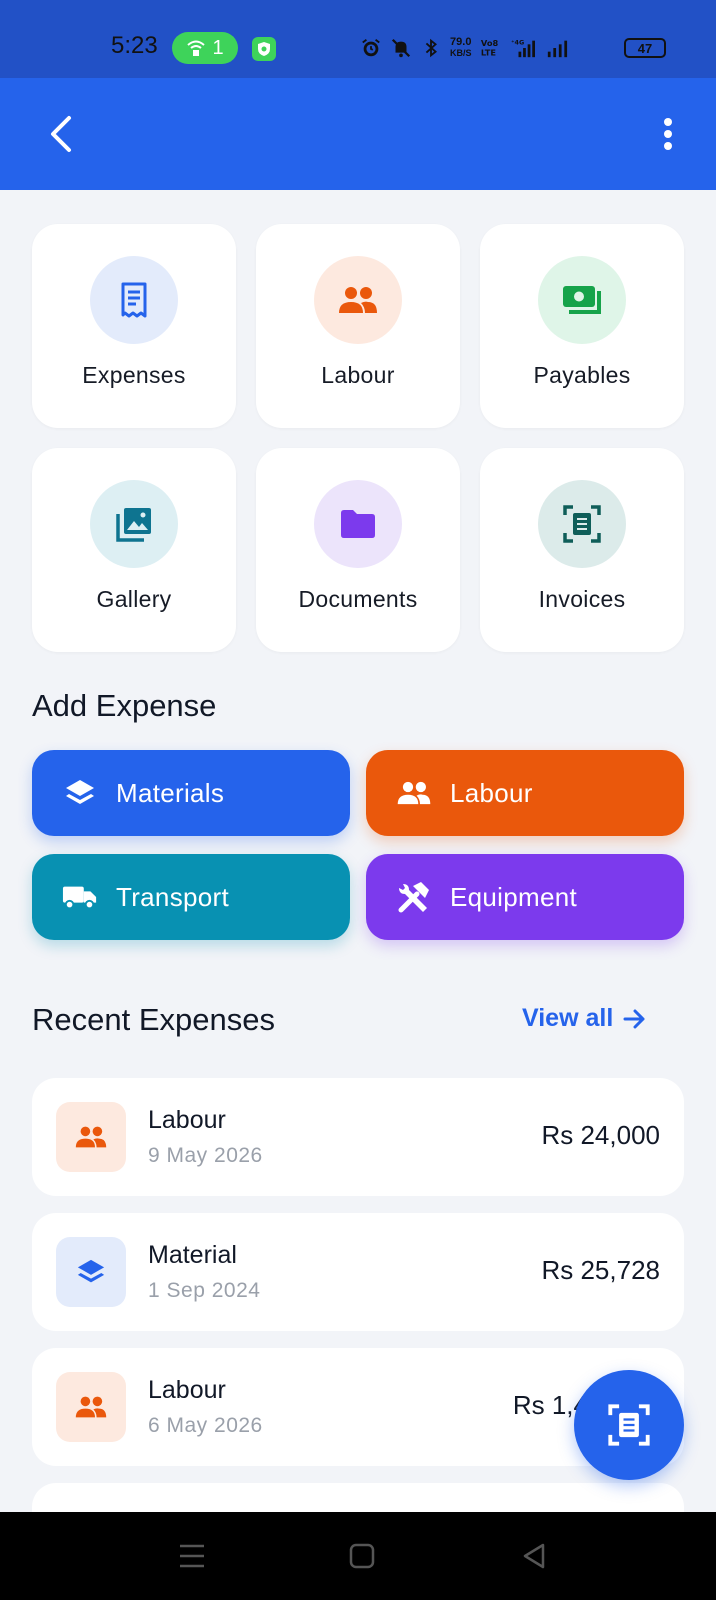 This screenshot has height=1600, width=716. Describe the element at coordinates (192, 1255) in the screenshot. I see `expense-title: Material` at that location.